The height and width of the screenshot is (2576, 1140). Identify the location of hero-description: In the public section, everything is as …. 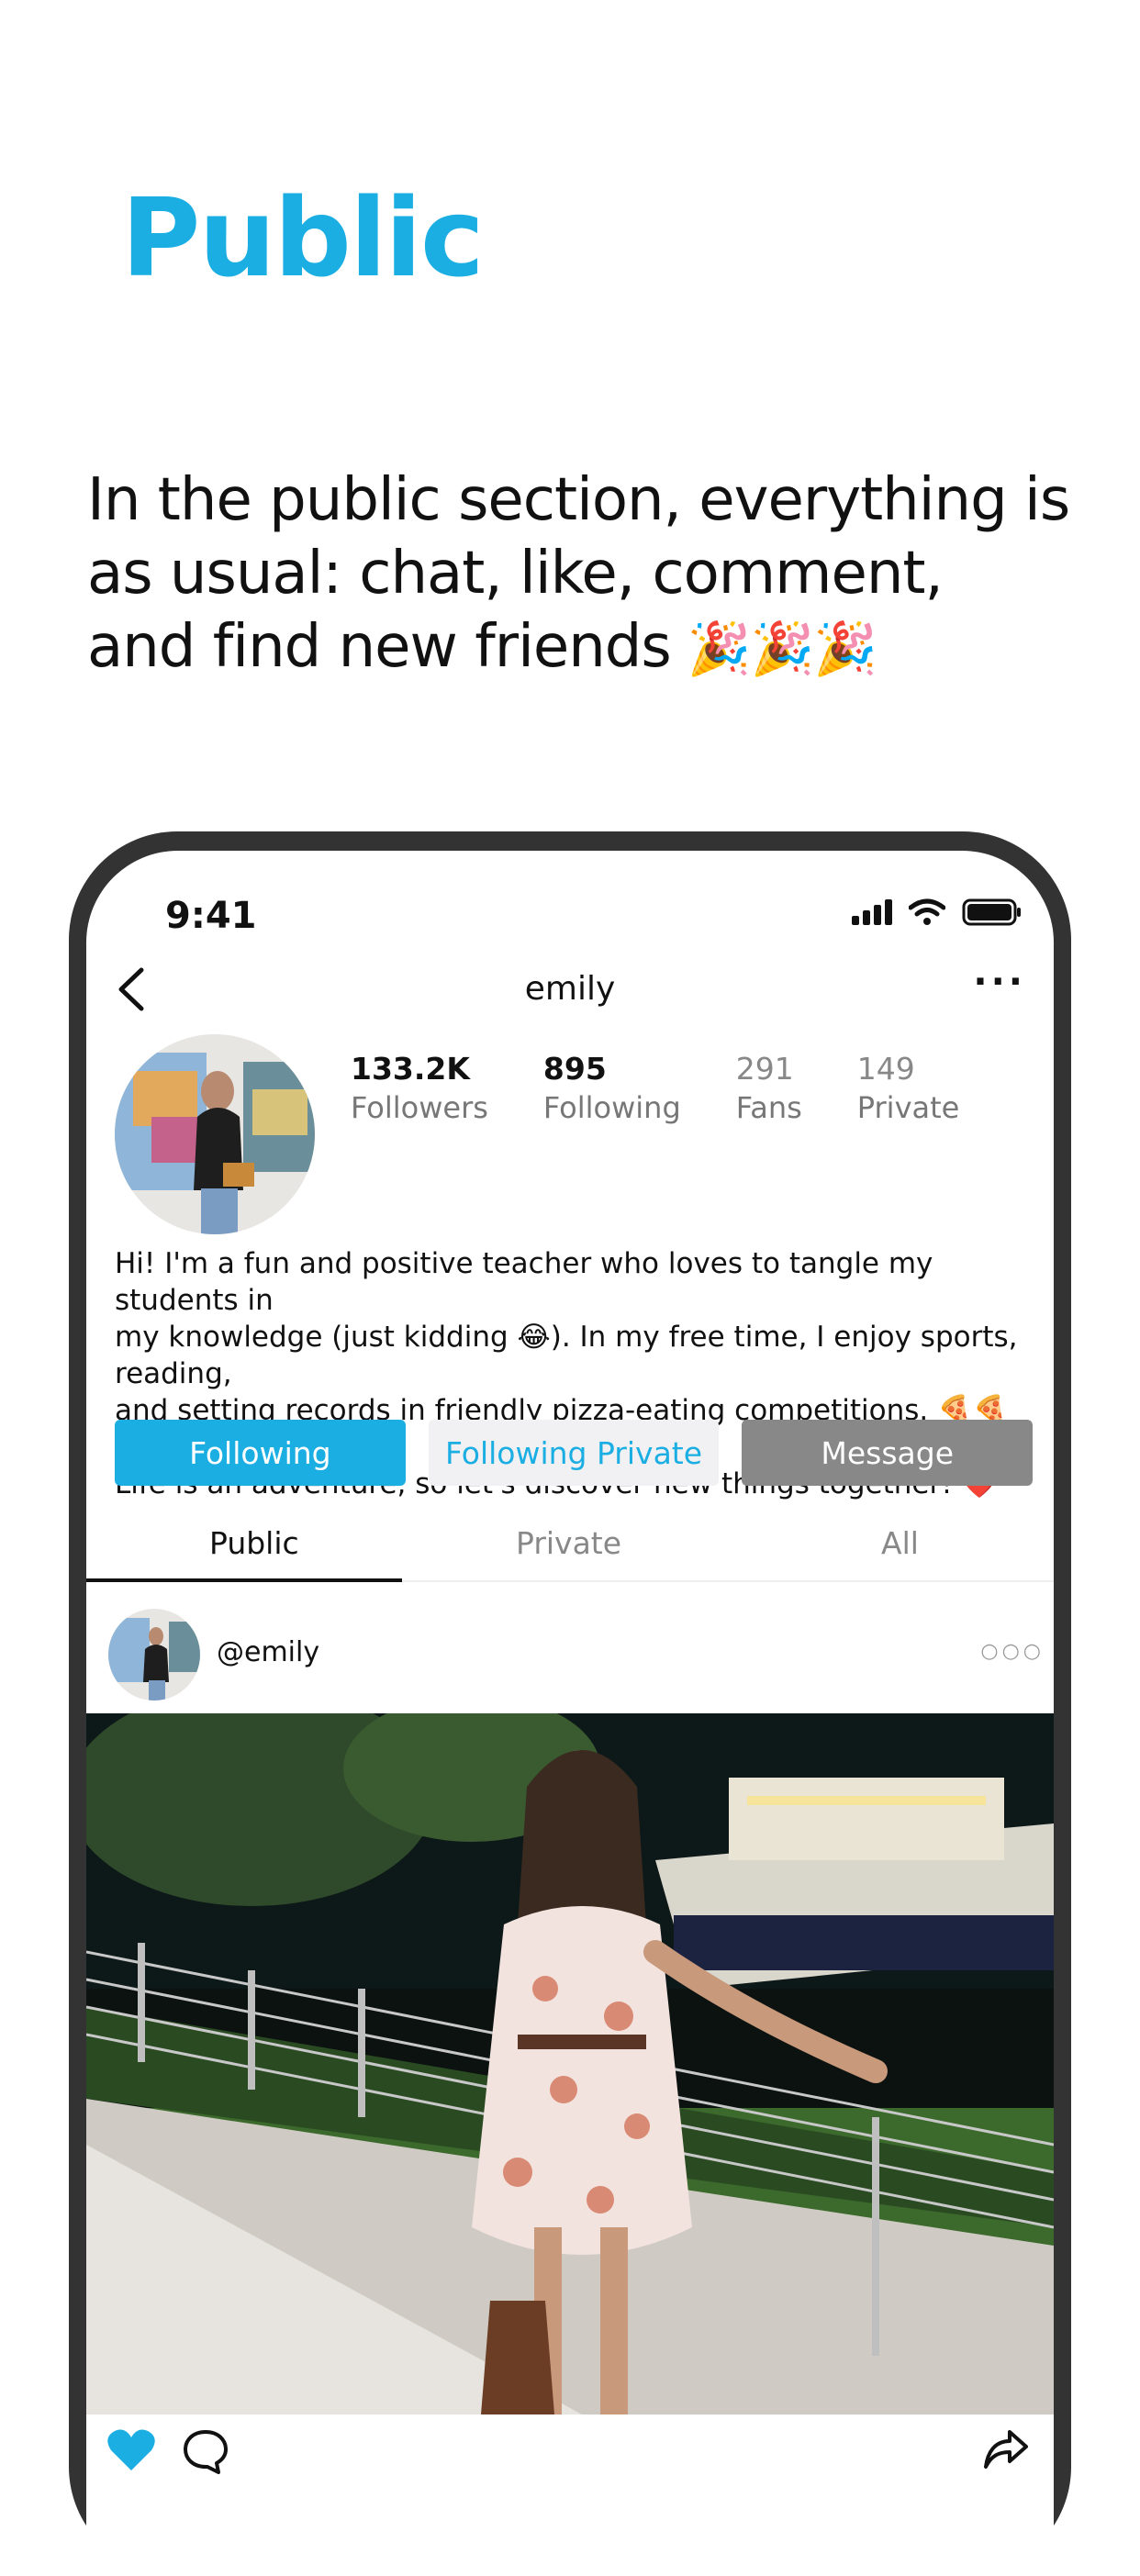
(583, 574).